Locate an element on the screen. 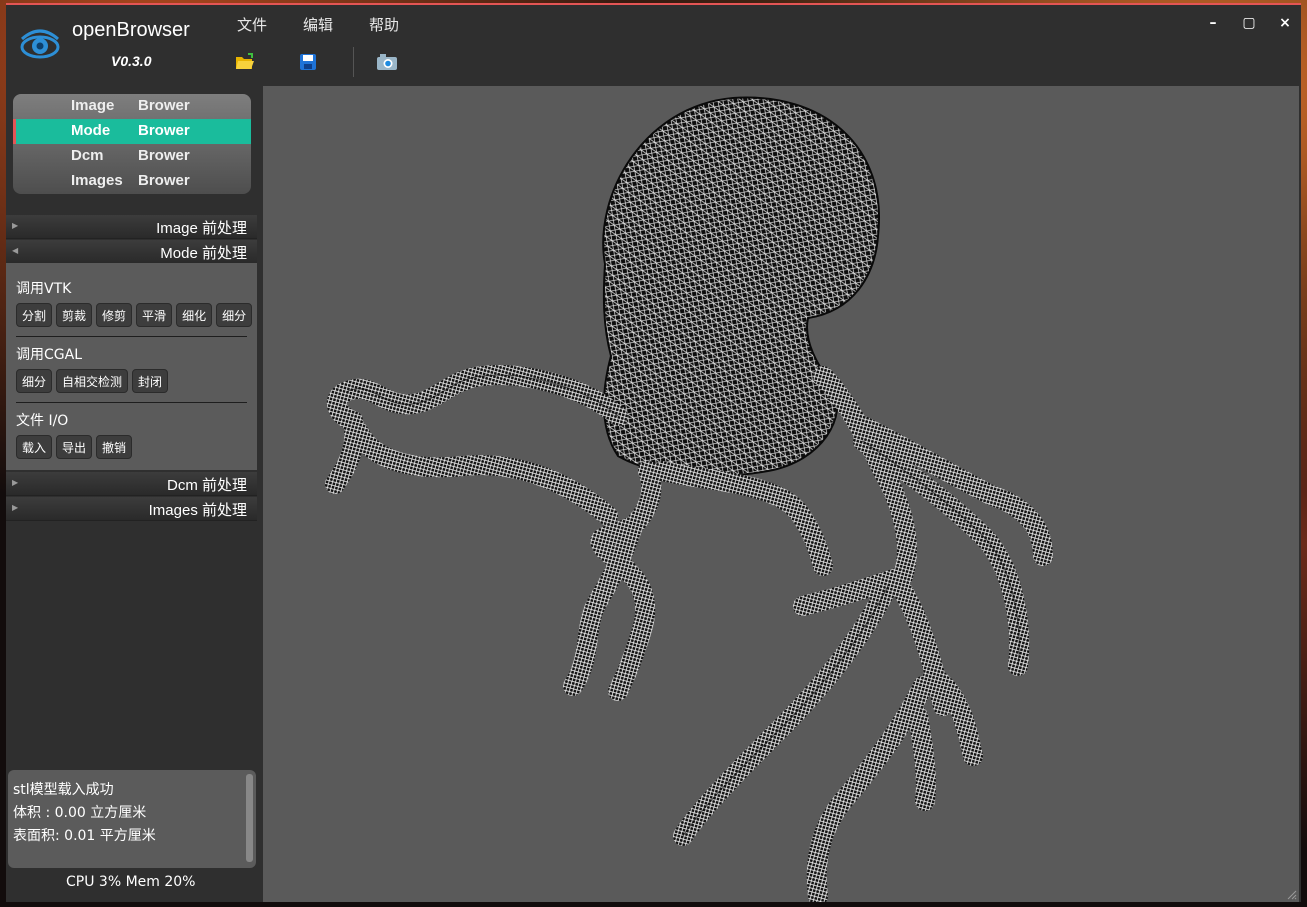 This screenshot has height=907, width=1307. save-disk-icon is located at coordinates (308, 62).